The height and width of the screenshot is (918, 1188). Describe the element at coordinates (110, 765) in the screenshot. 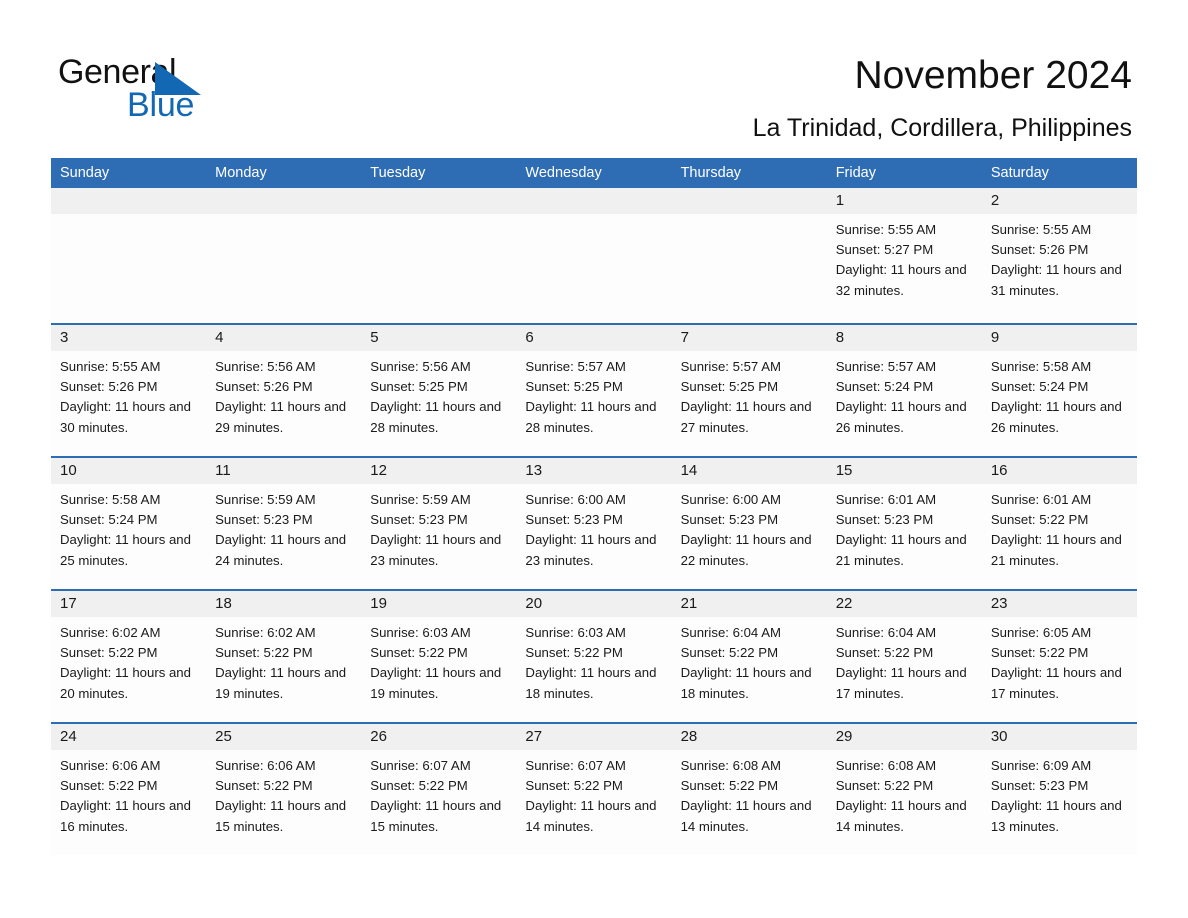

I see `sunrise-text: Sunrise: 6:06 AM` at that location.